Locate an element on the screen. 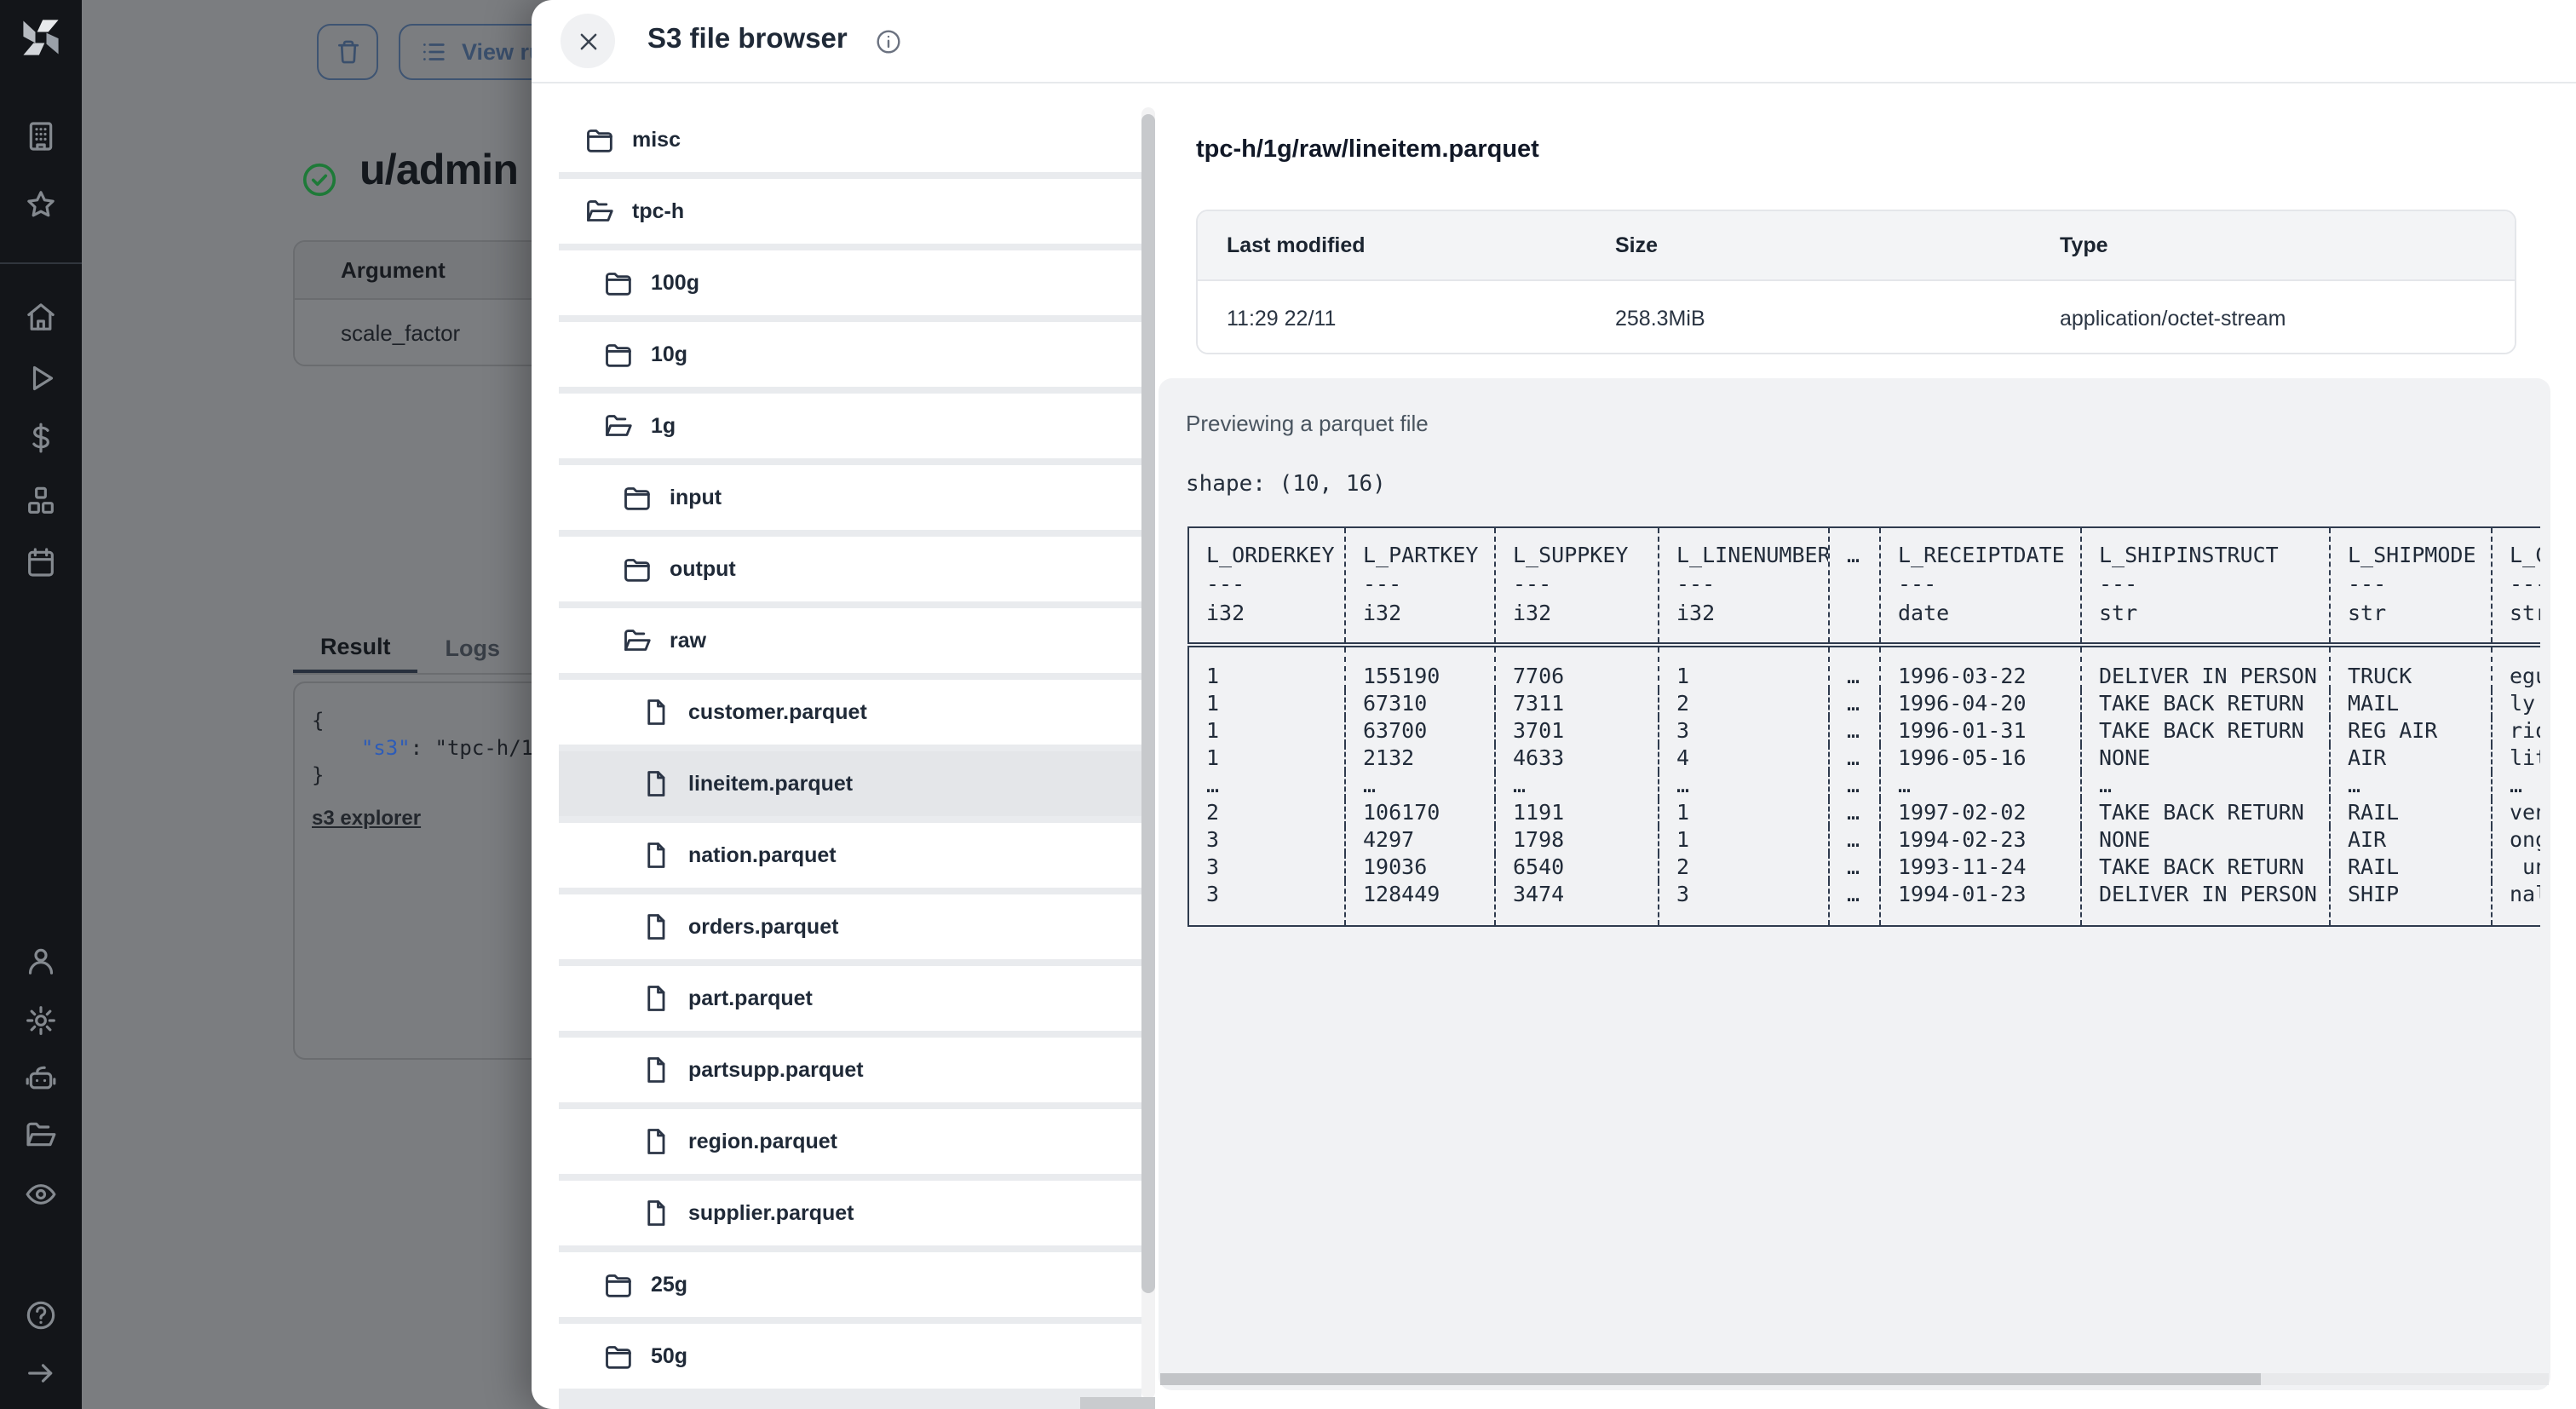  trash-icon is located at coordinates (348, 52).